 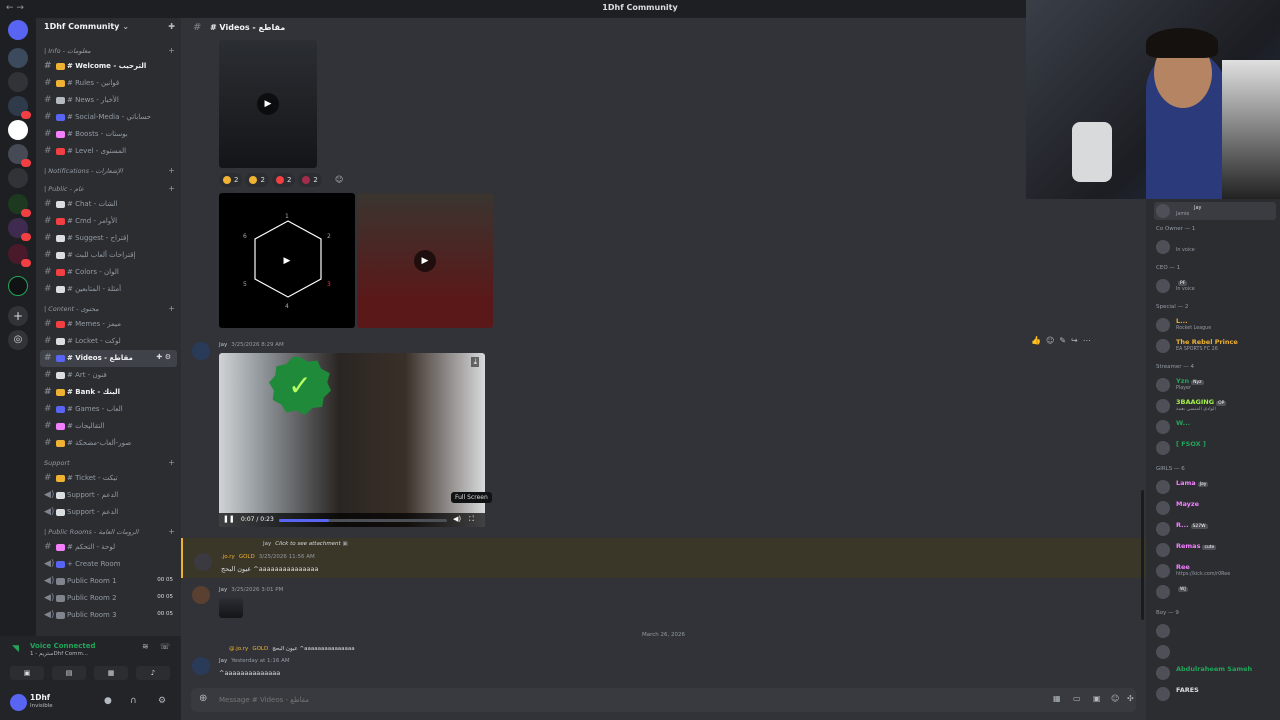 What do you see at coordinates (108, 341) in the screenshot?
I see `channel-item: # # Locket - لوكت` at bounding box center [108, 341].